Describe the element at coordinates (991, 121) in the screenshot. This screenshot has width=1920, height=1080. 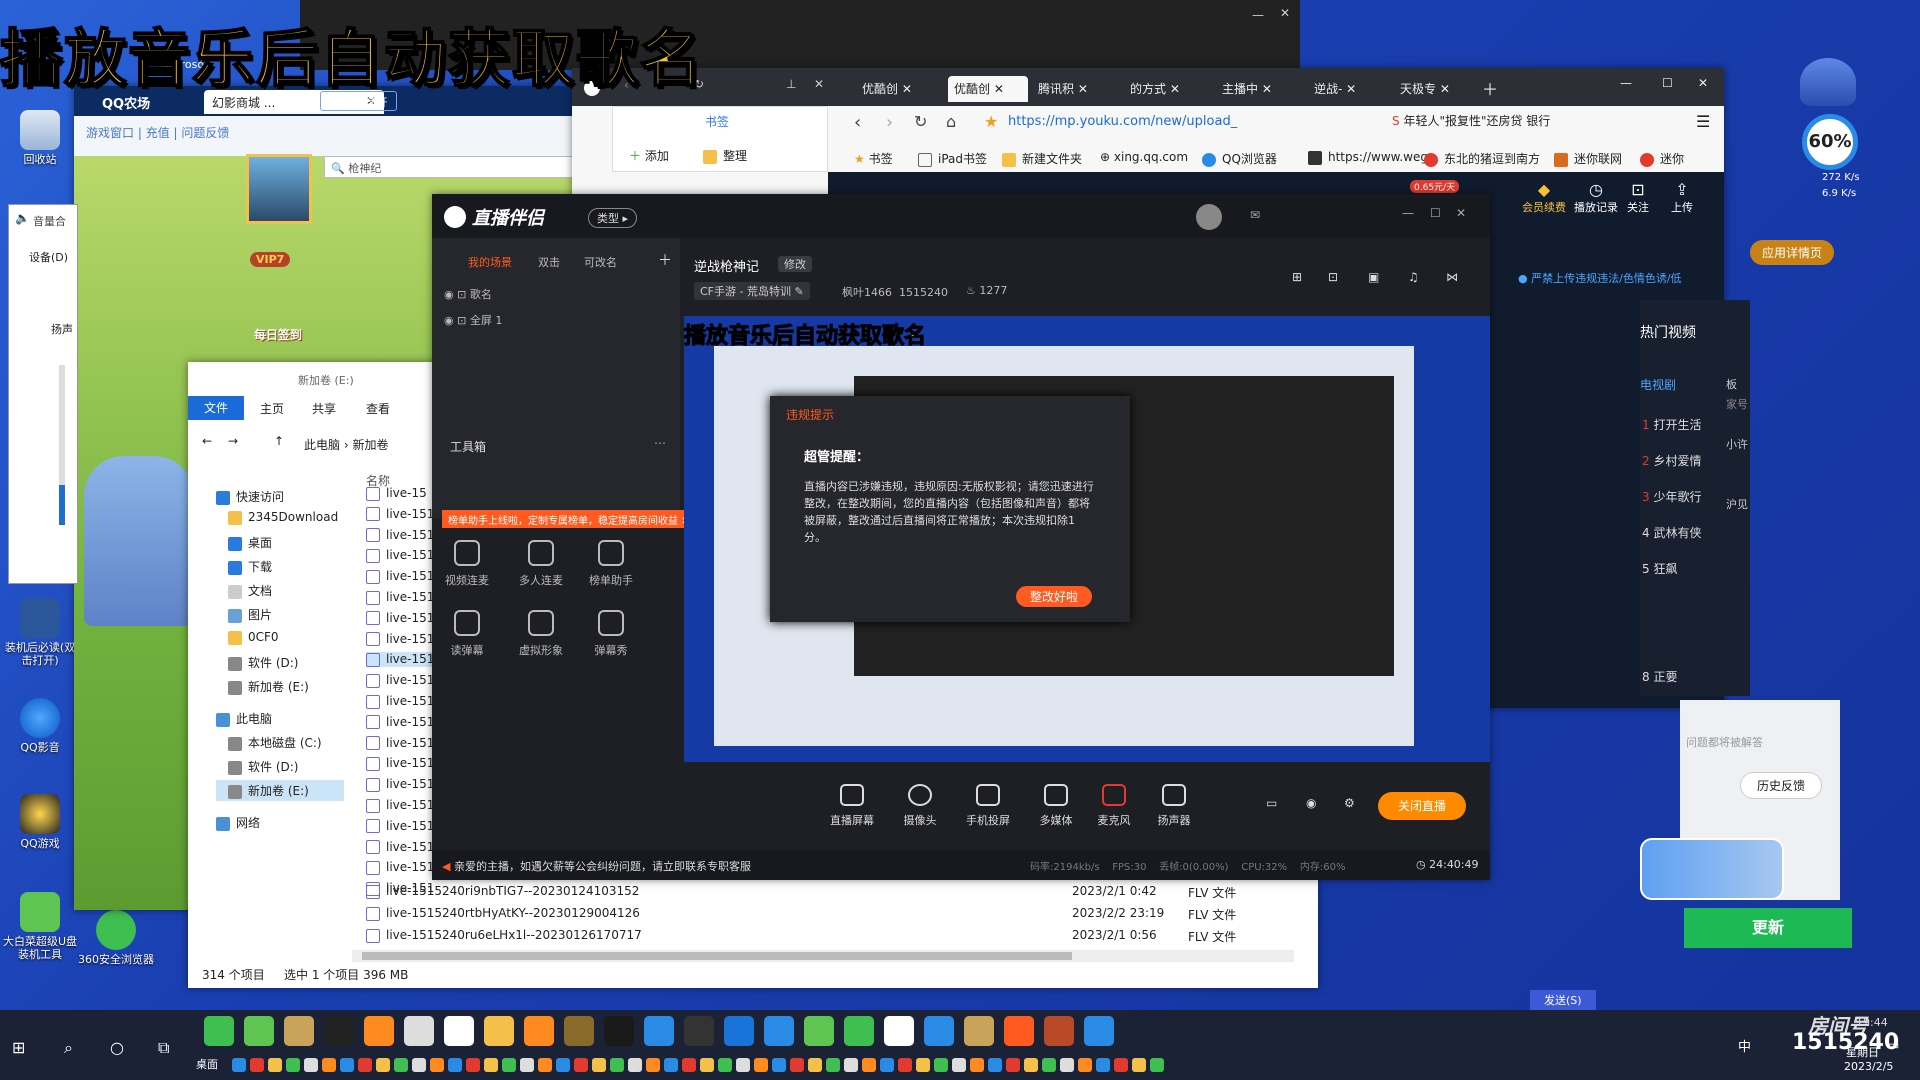
I see `favorite-star-icon: ★` at that location.